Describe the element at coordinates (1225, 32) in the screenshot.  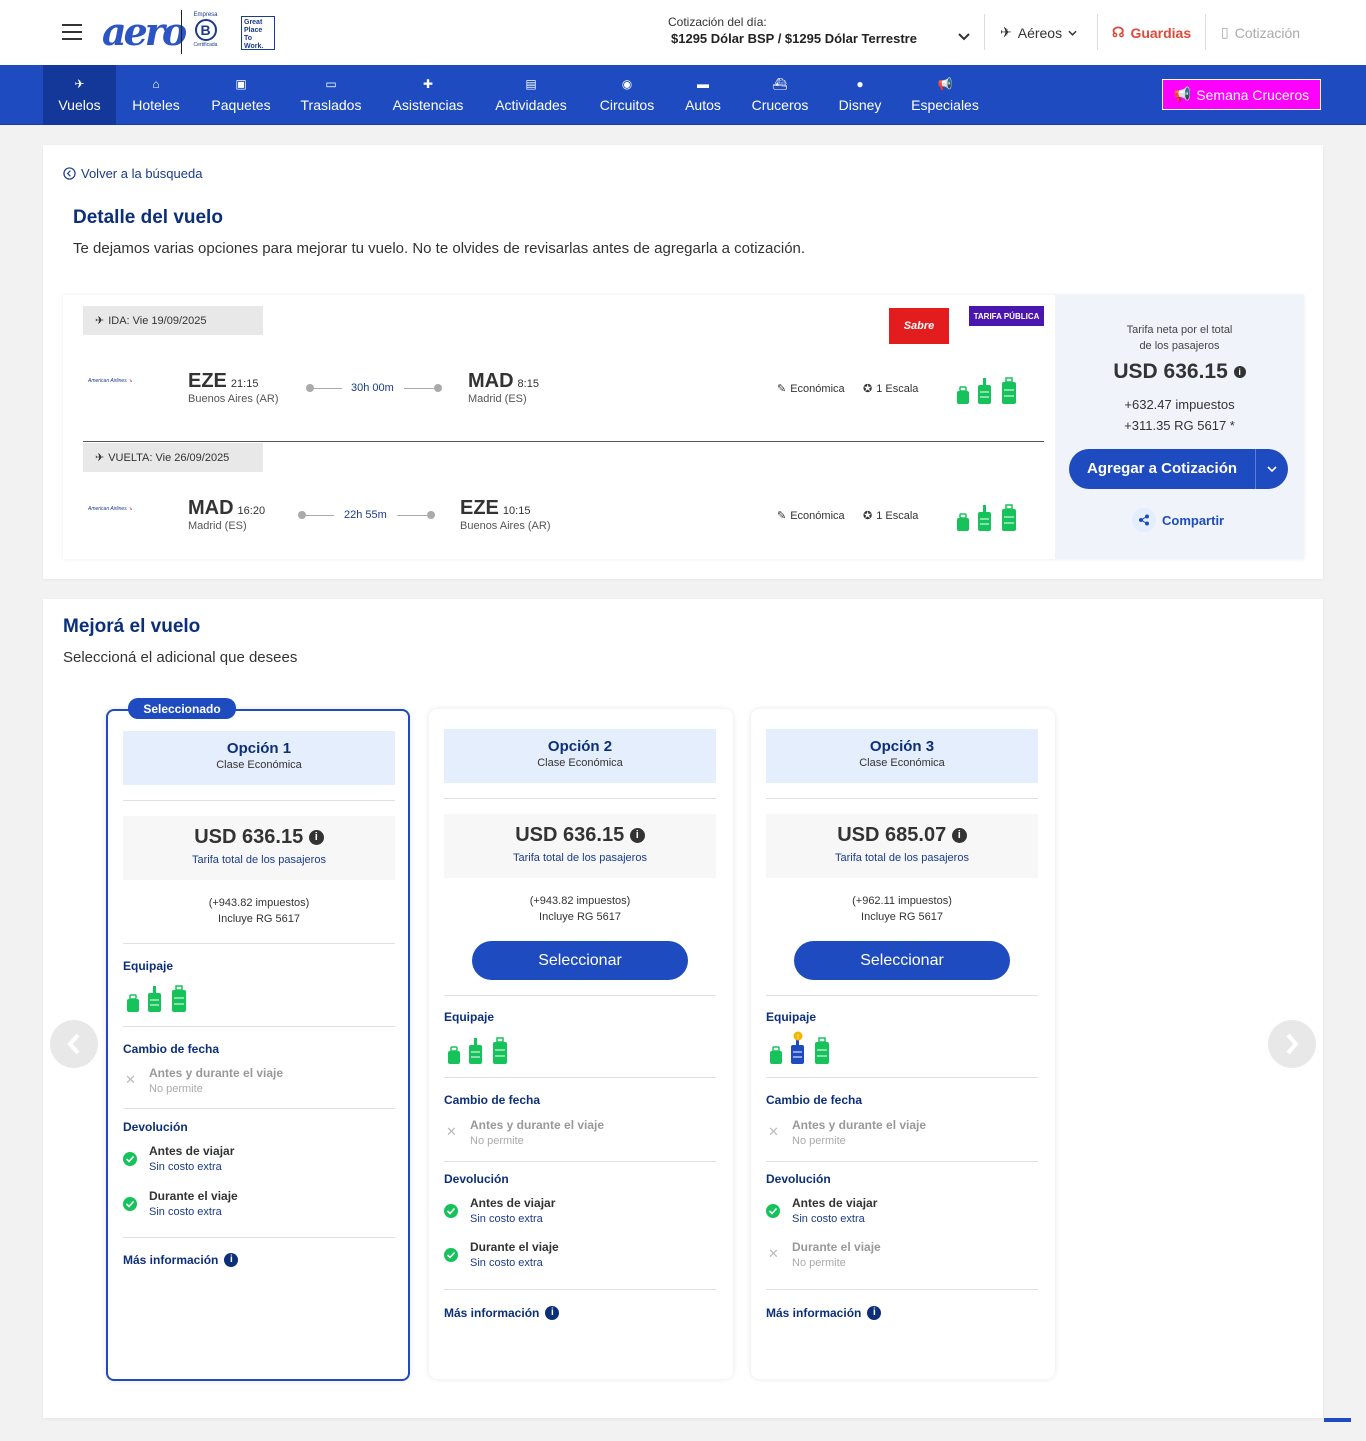
I see `document-icon: ▯` at that location.